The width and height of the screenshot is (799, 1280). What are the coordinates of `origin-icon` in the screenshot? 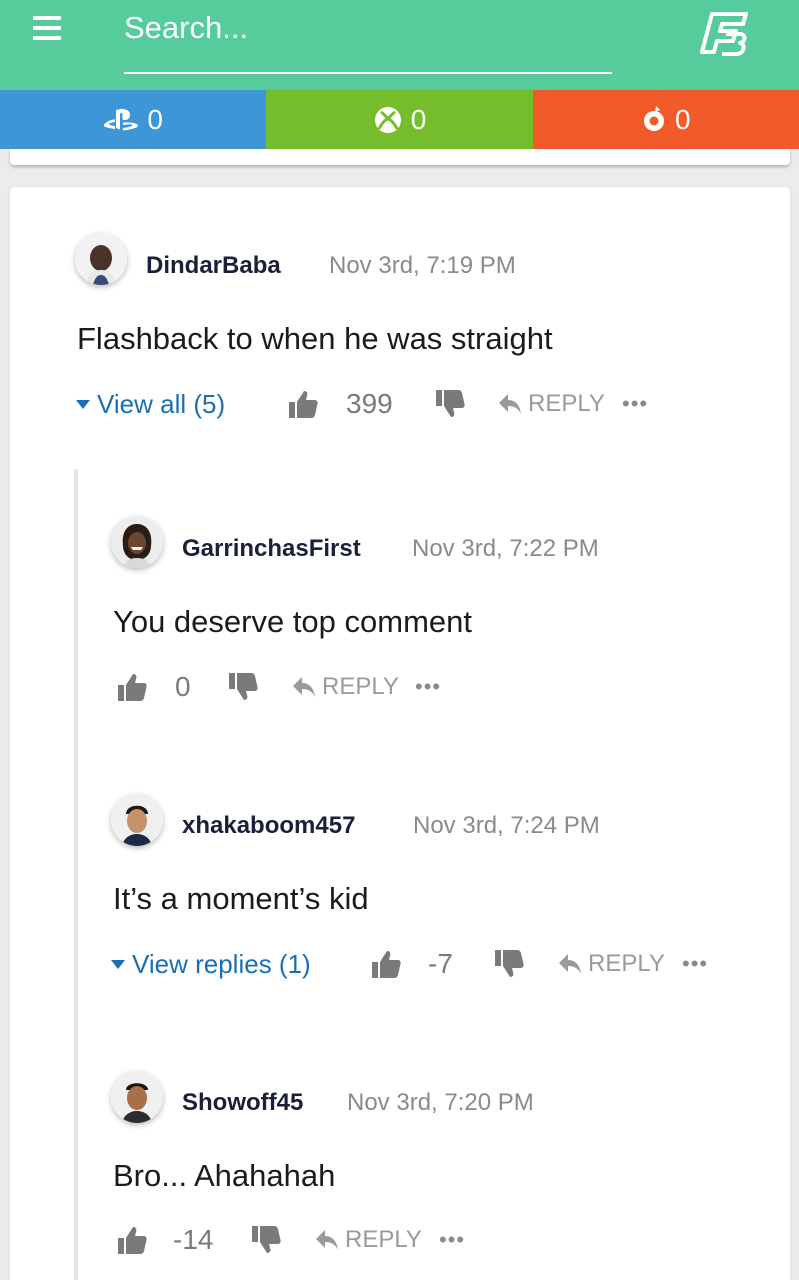 It's located at (654, 118).